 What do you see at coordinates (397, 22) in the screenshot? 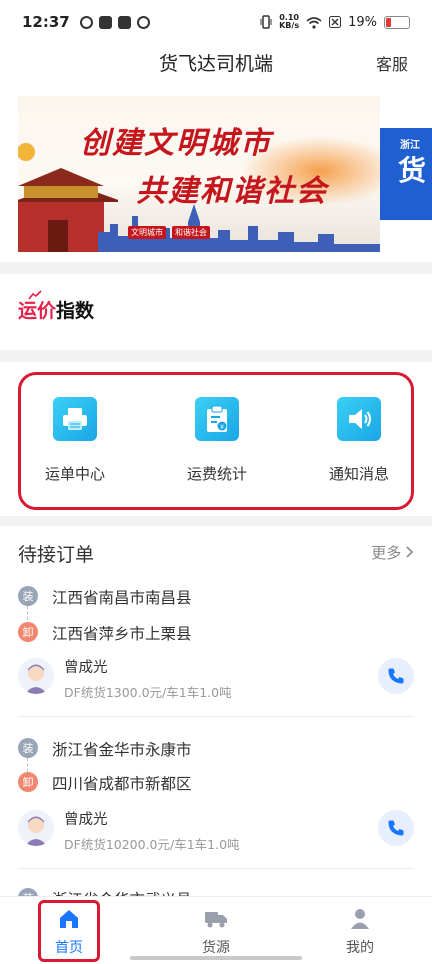
I see `battery-icon` at bounding box center [397, 22].